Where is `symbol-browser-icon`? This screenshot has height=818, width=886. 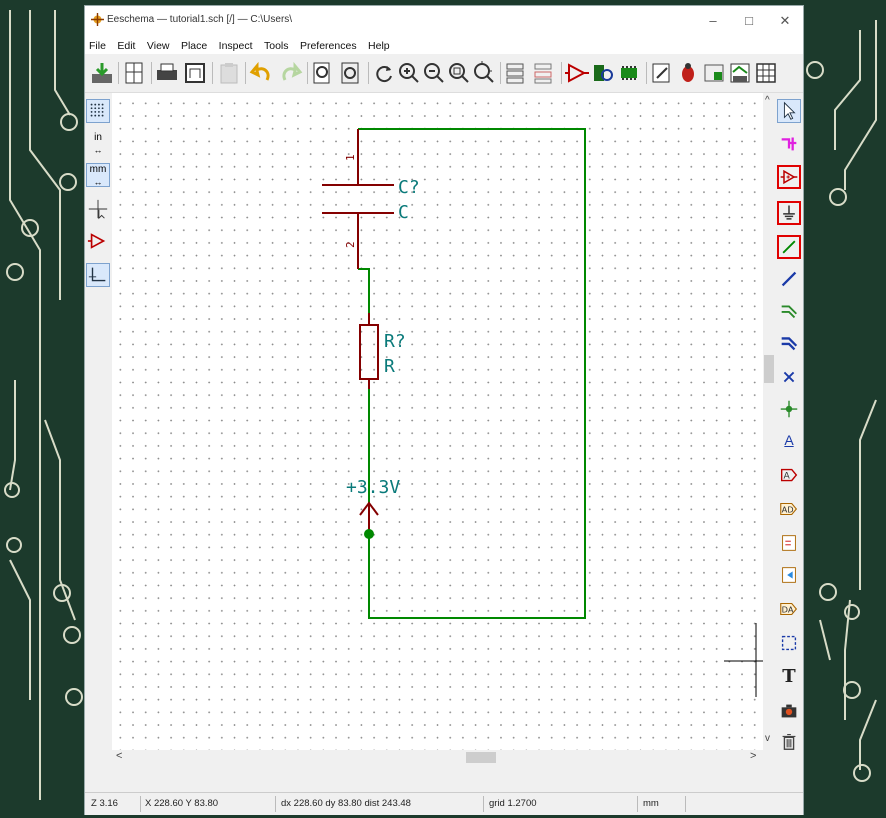
symbol-browser-icon is located at coordinates (603, 73).